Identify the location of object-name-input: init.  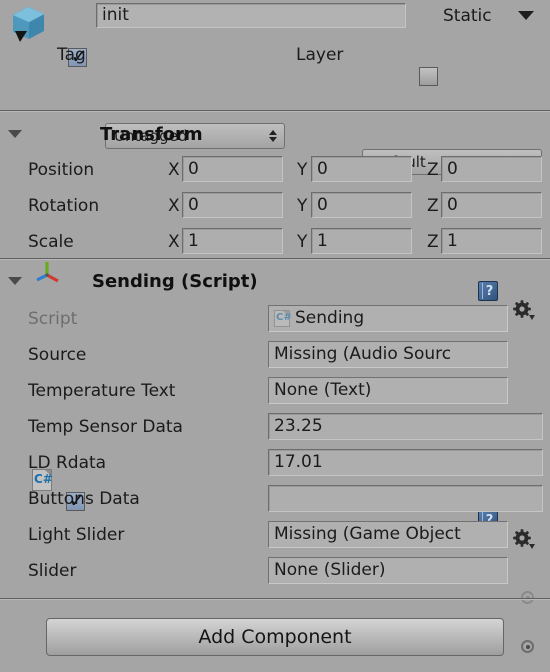
(251, 15).